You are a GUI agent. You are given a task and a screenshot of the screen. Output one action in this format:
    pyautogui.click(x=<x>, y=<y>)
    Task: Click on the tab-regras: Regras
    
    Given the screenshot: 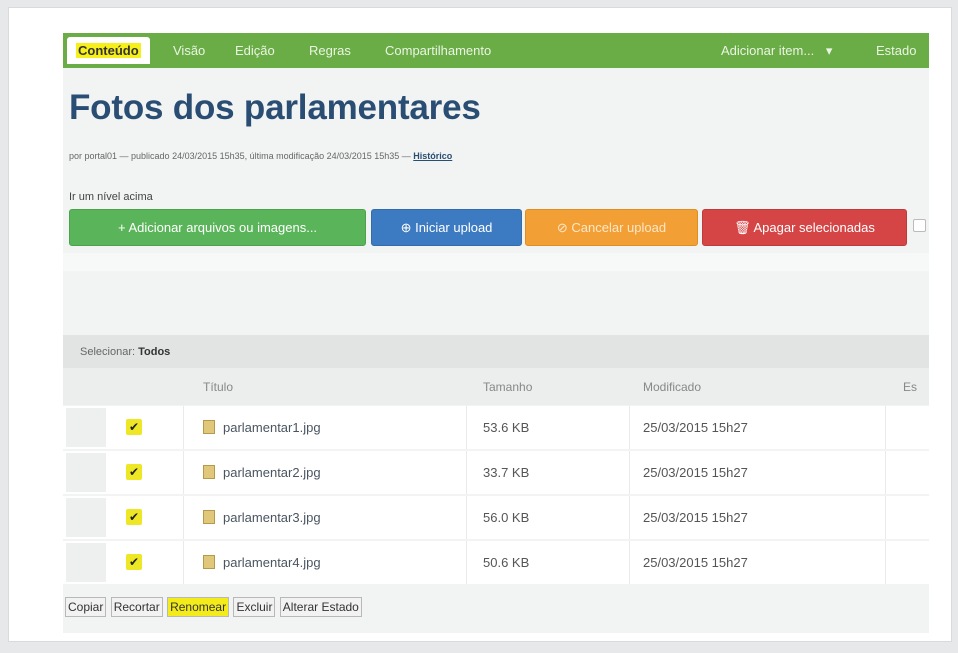 What is the action you would take?
    pyautogui.click(x=330, y=50)
    